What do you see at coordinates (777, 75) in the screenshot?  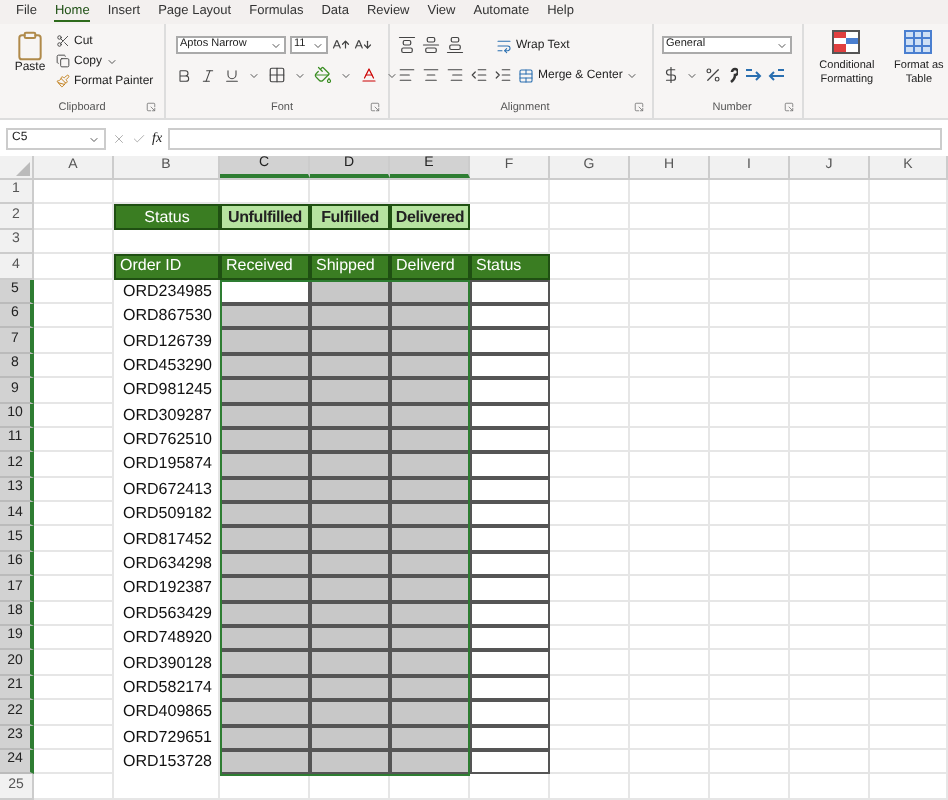 I see `decrease-decimal-icon` at bounding box center [777, 75].